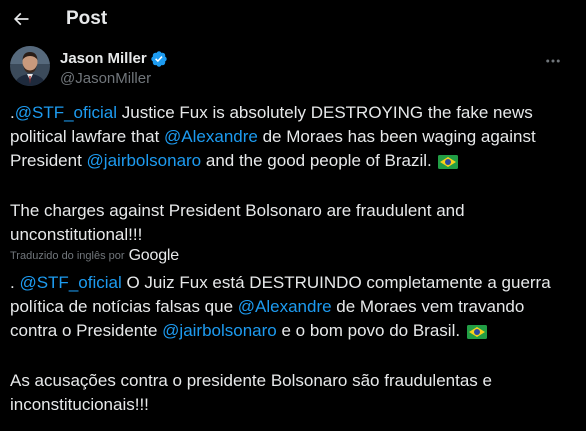  What do you see at coordinates (370, 330) in the screenshot?
I see `text-segment: e o bom povo do Brasil.` at bounding box center [370, 330].